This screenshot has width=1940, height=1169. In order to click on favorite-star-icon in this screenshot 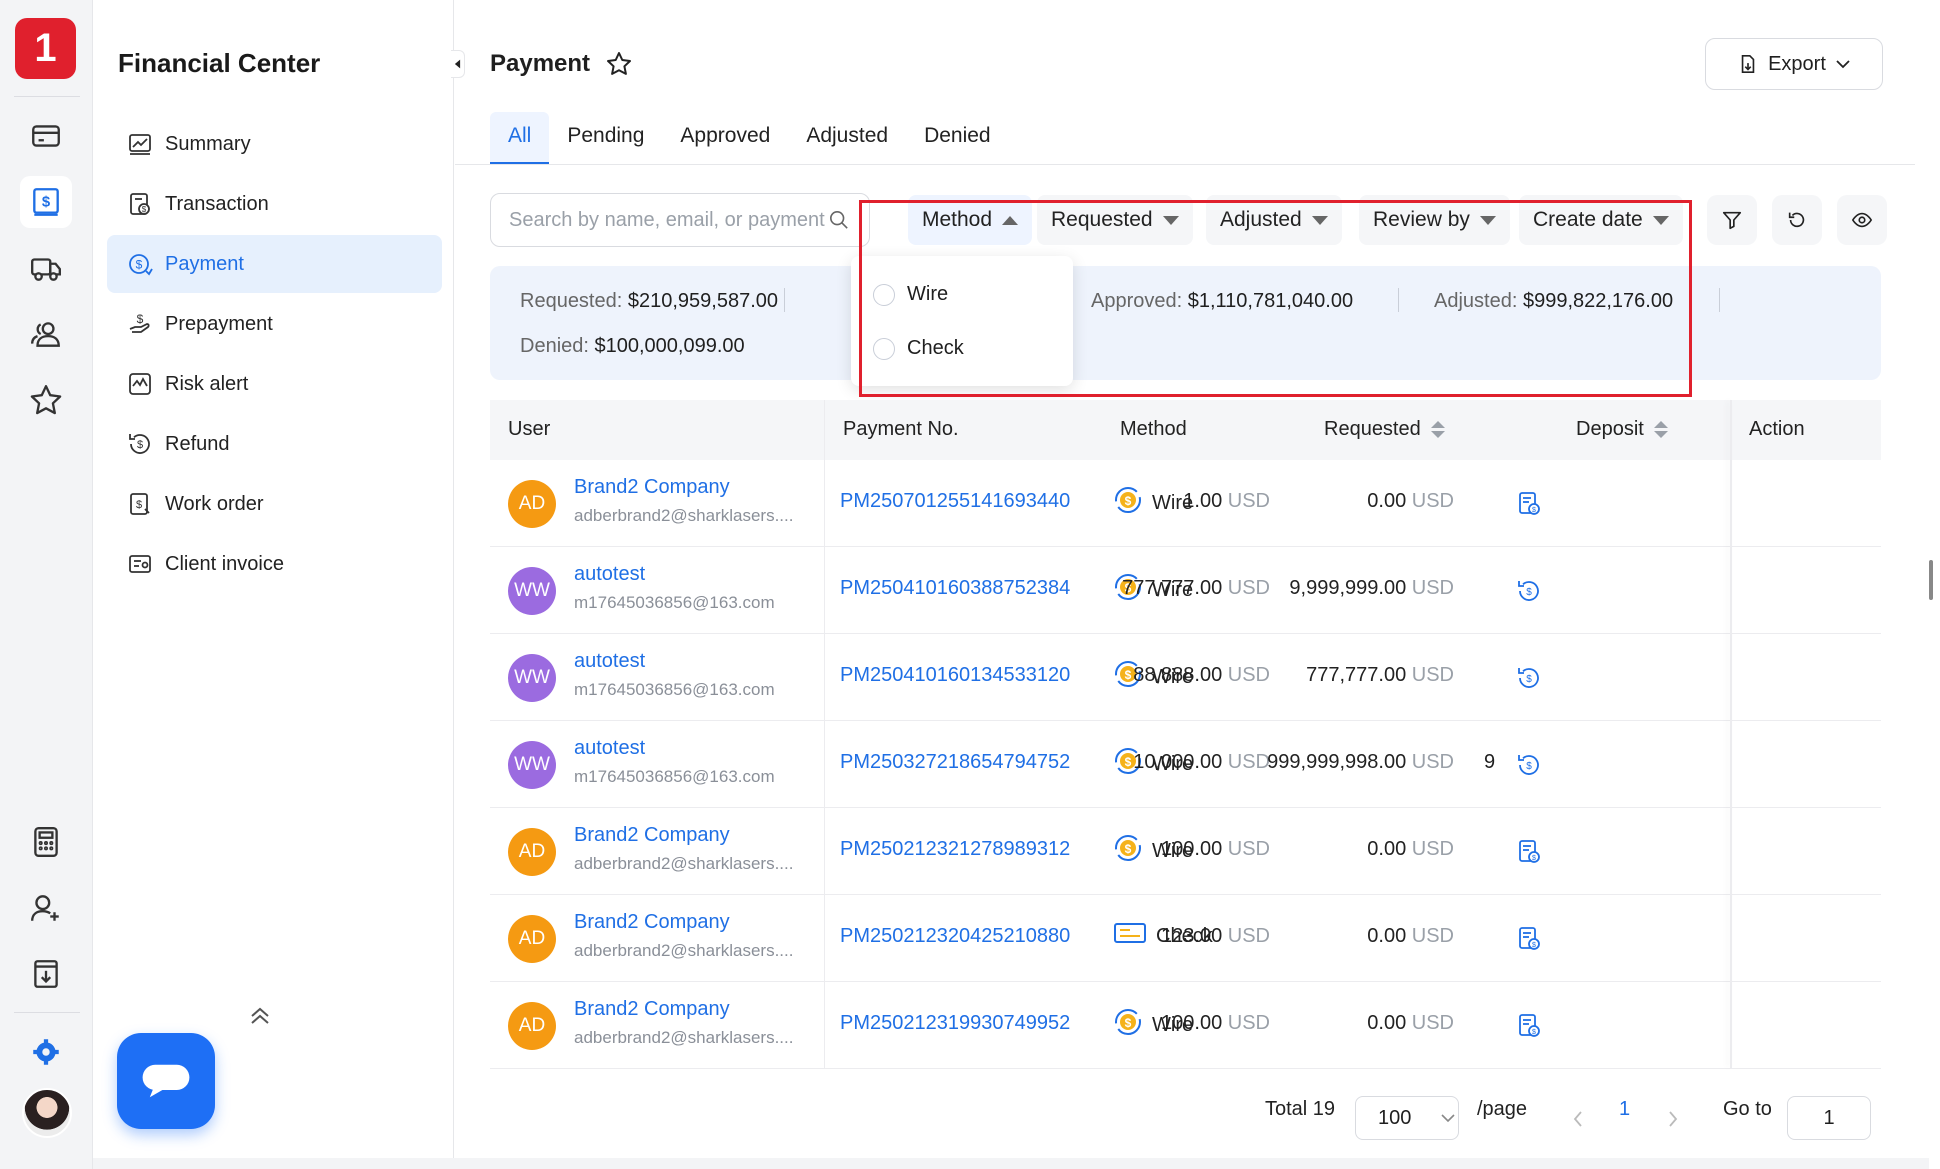, I will do `click(619, 64)`.